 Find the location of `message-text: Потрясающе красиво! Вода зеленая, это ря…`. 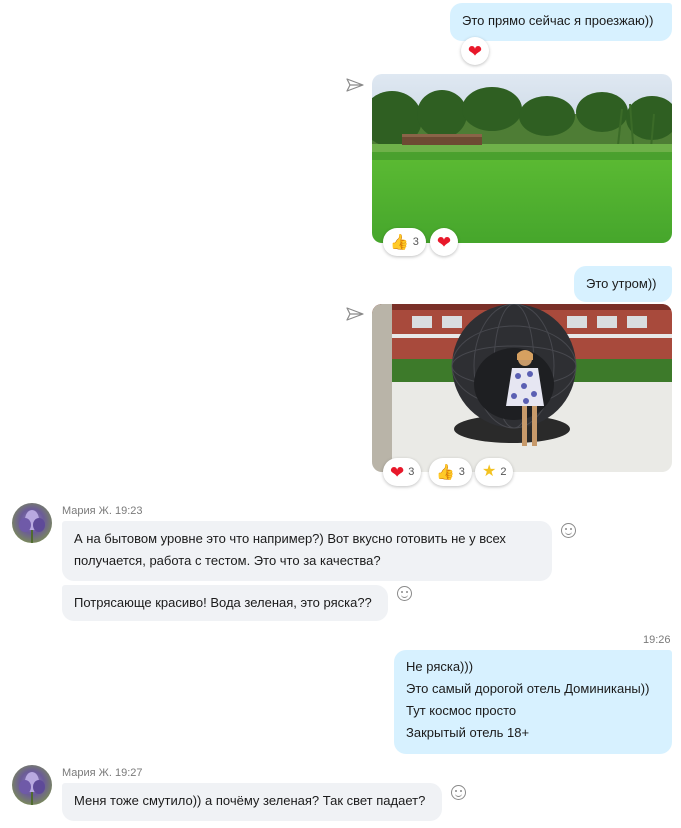

message-text: Потрясающе красиво! Вода зеленая, это ря… is located at coordinates (223, 602).